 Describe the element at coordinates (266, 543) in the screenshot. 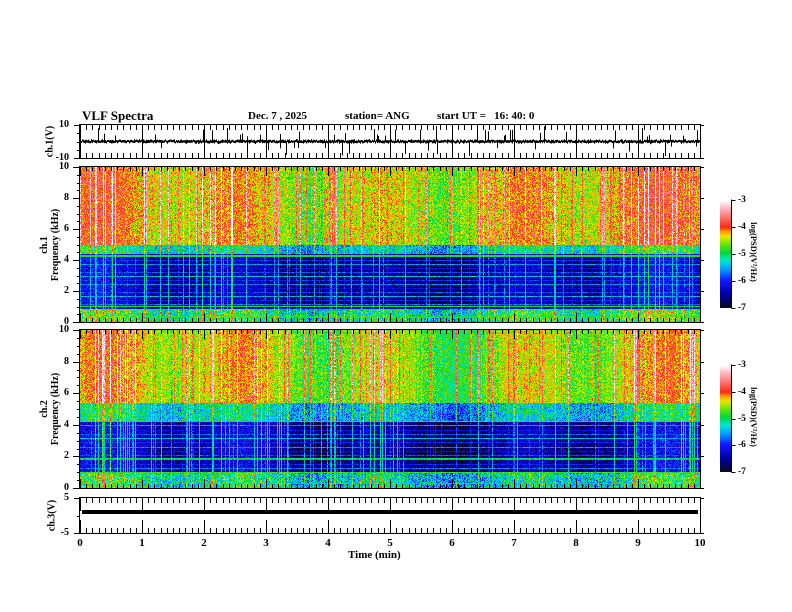

I see `x-tick-label: 3` at that location.